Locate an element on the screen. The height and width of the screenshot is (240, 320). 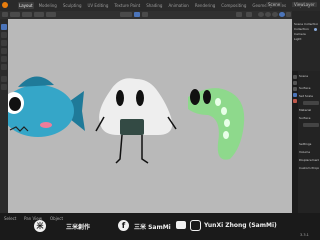
transform-tool-icon is located at coordinates (4, 67).